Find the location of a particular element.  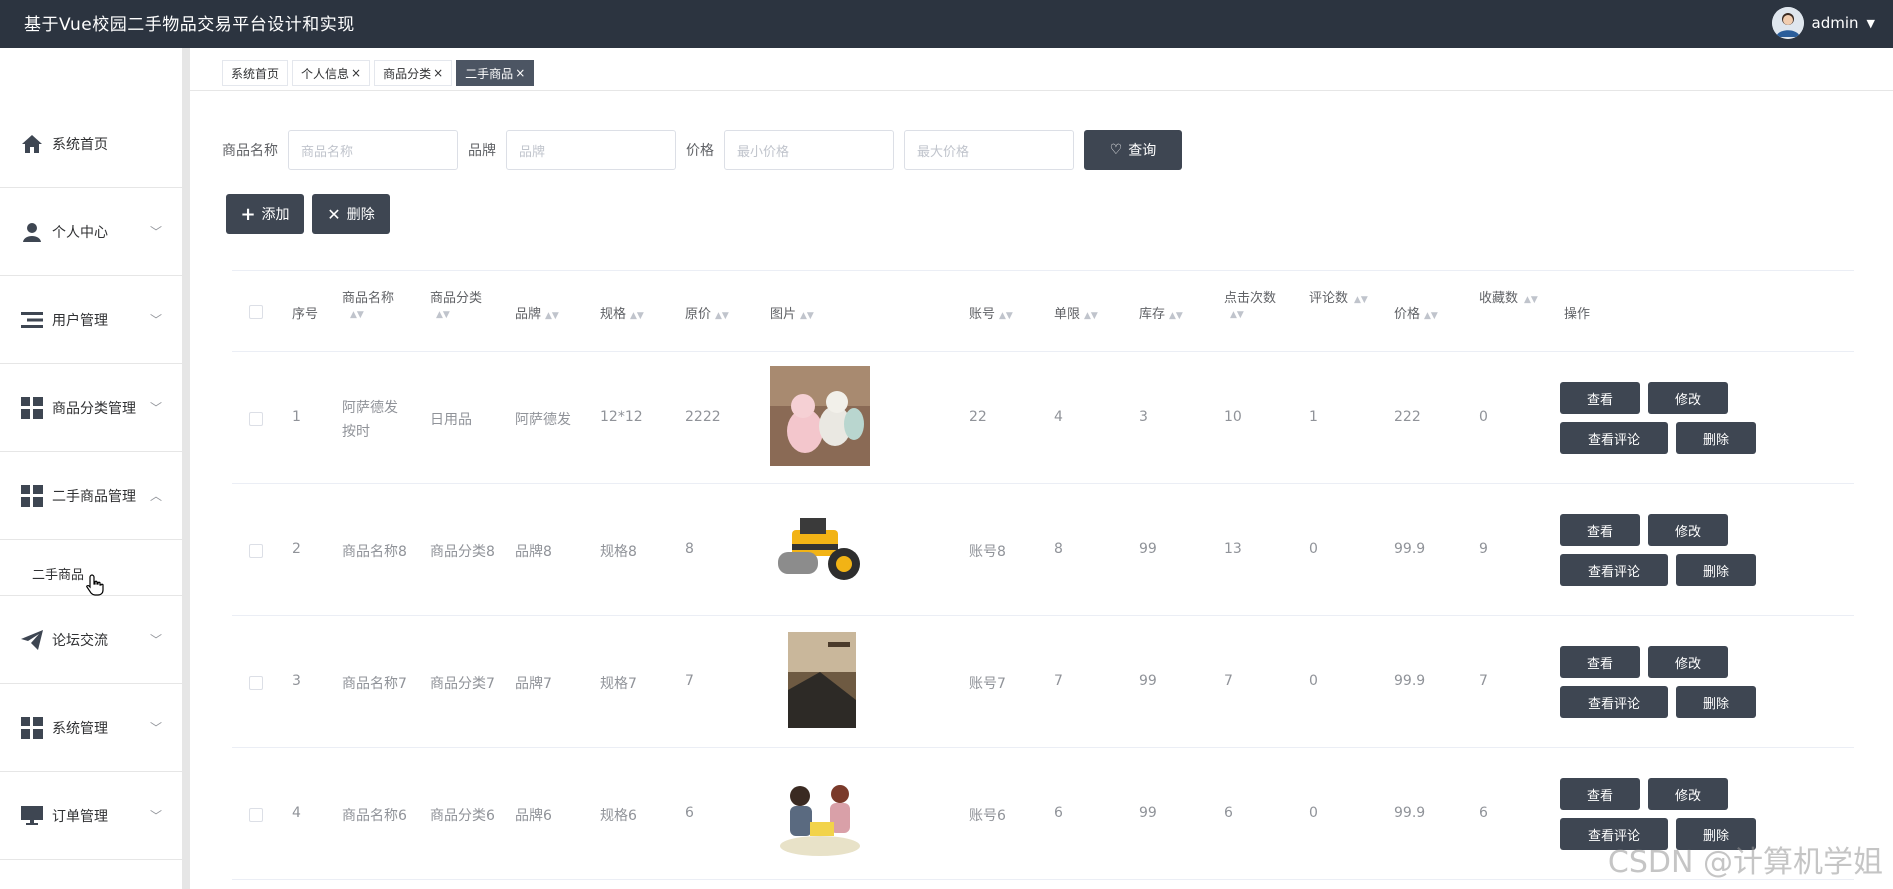

cell-category: 日用品 is located at coordinates (451, 420).